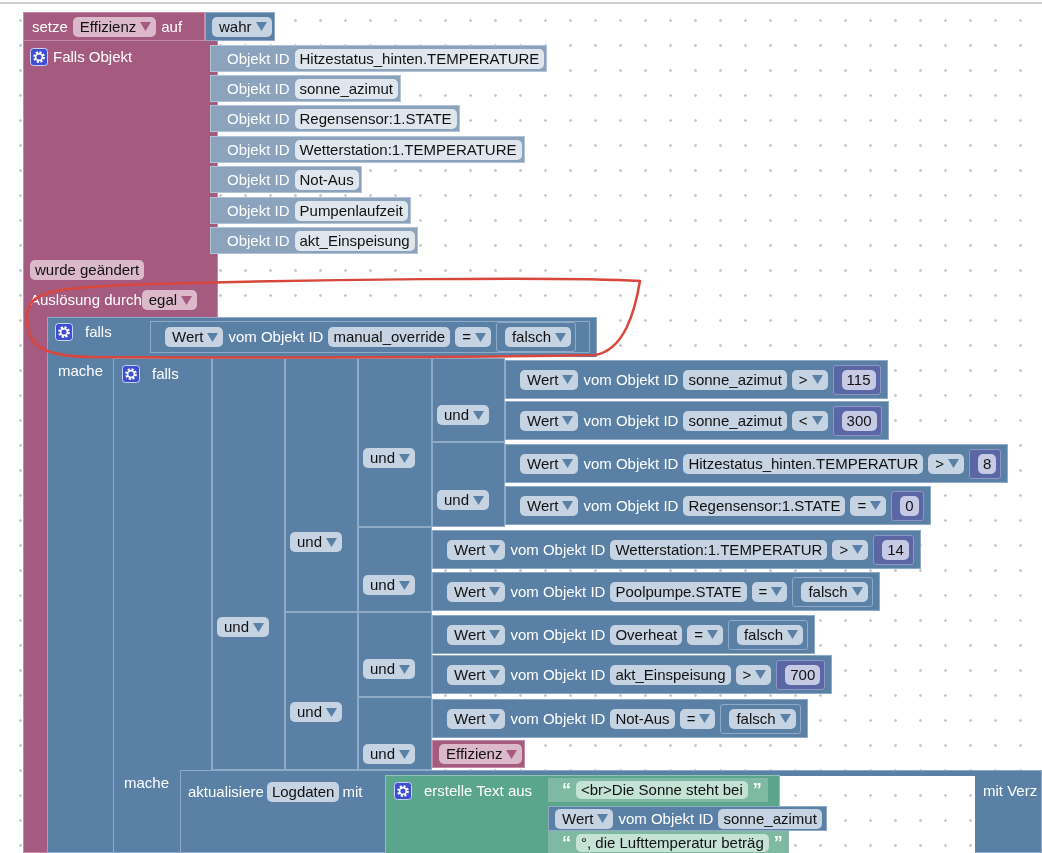 This screenshot has height=853, width=1042. Describe the element at coordinates (169, 300) in the screenshot. I see `trigger-dropdown: egal` at that location.